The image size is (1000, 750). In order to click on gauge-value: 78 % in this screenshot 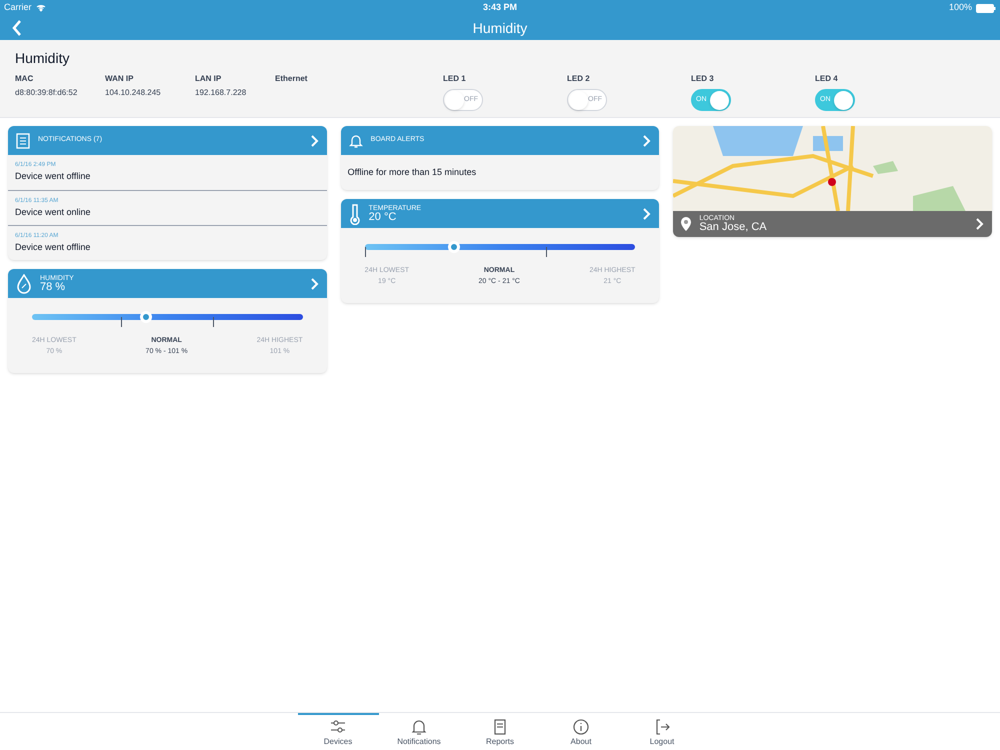, I will do `click(53, 287)`.